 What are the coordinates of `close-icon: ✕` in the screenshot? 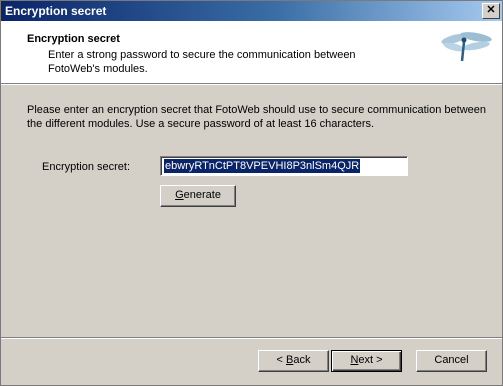 It's located at (491, 11).